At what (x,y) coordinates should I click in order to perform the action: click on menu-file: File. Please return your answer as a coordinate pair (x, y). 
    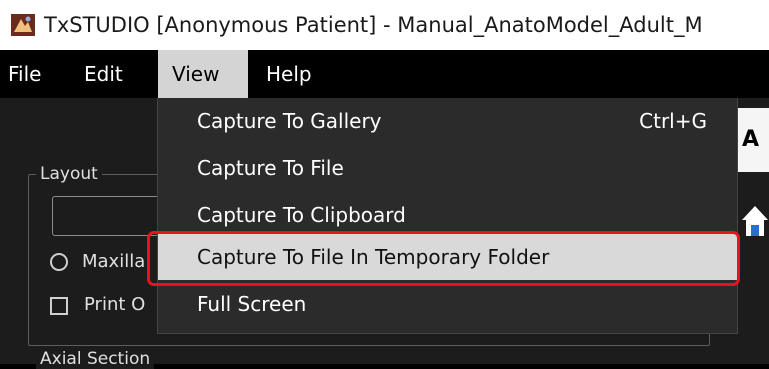
    Looking at the image, I should click on (24, 74).